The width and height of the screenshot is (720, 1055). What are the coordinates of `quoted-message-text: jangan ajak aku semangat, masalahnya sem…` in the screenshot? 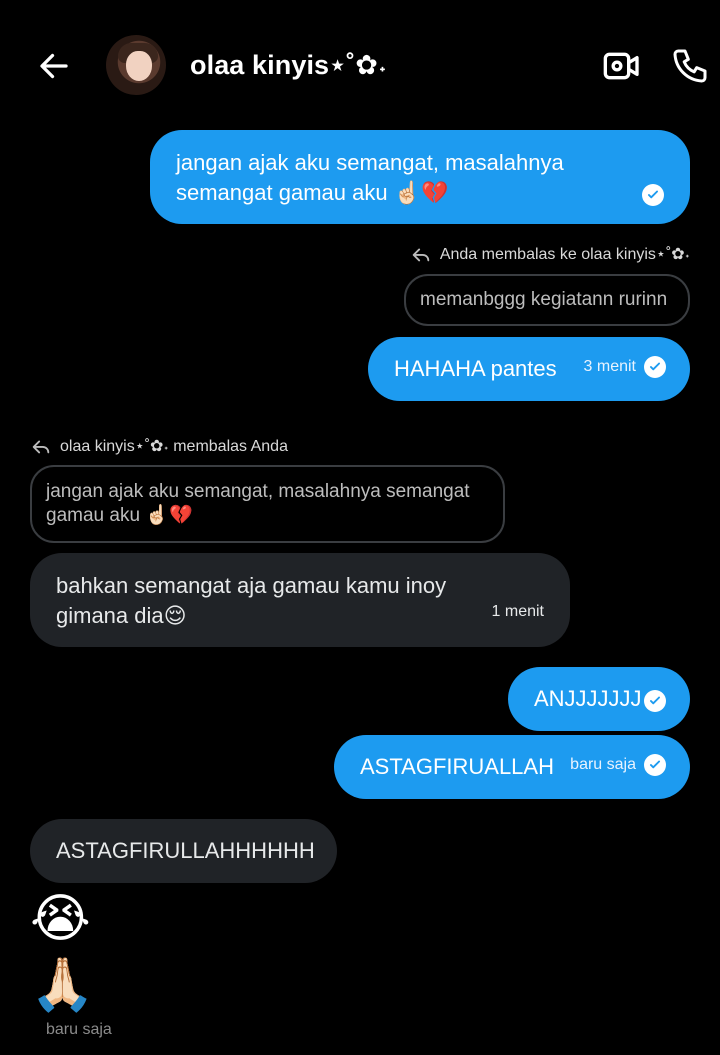 It's located at (258, 503).